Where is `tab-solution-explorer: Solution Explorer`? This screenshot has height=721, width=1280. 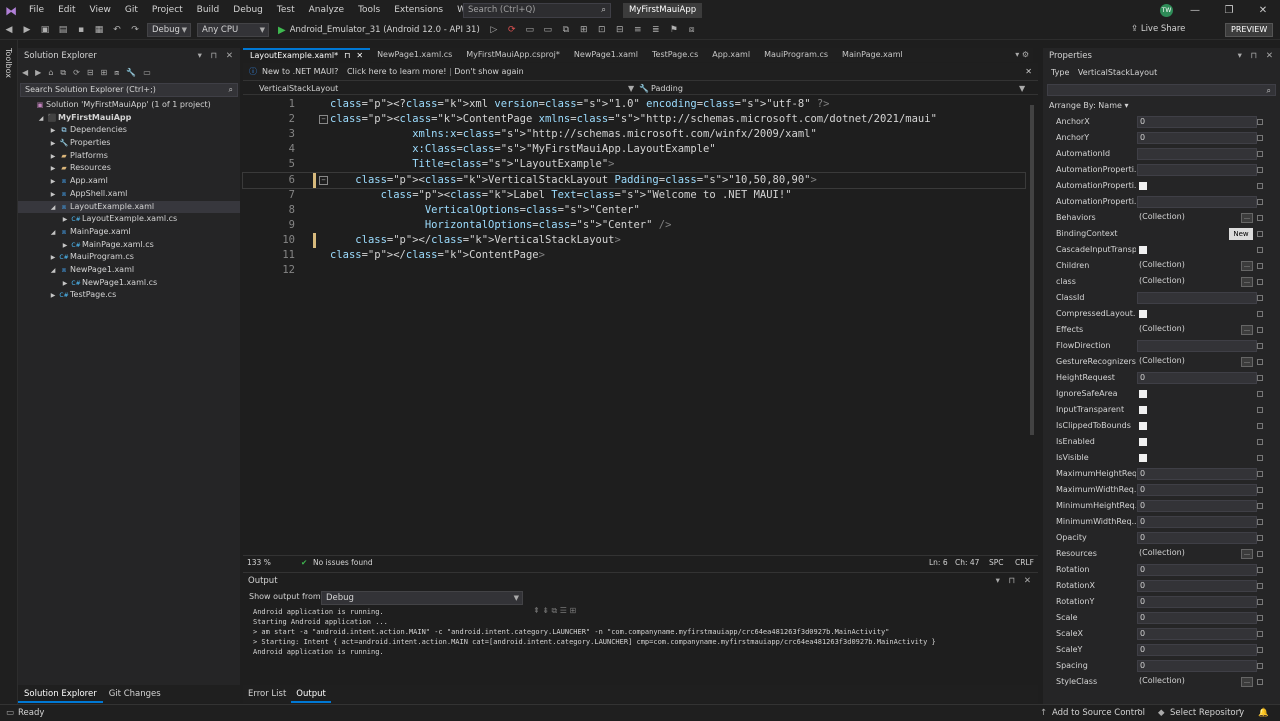 tab-solution-explorer: Solution Explorer is located at coordinates (60, 694).